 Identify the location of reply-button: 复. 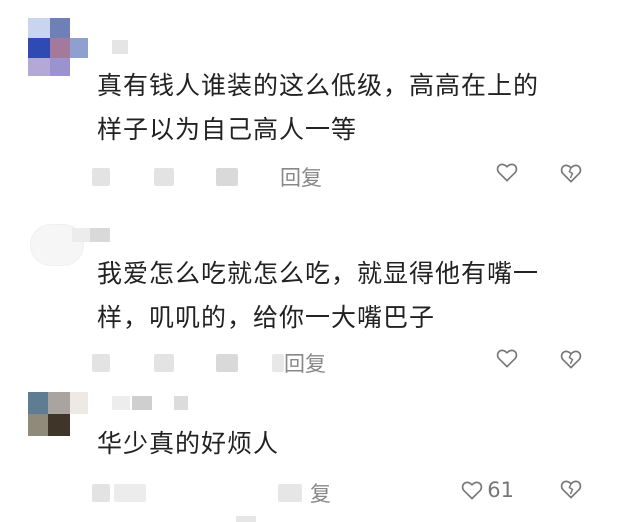
(320, 493).